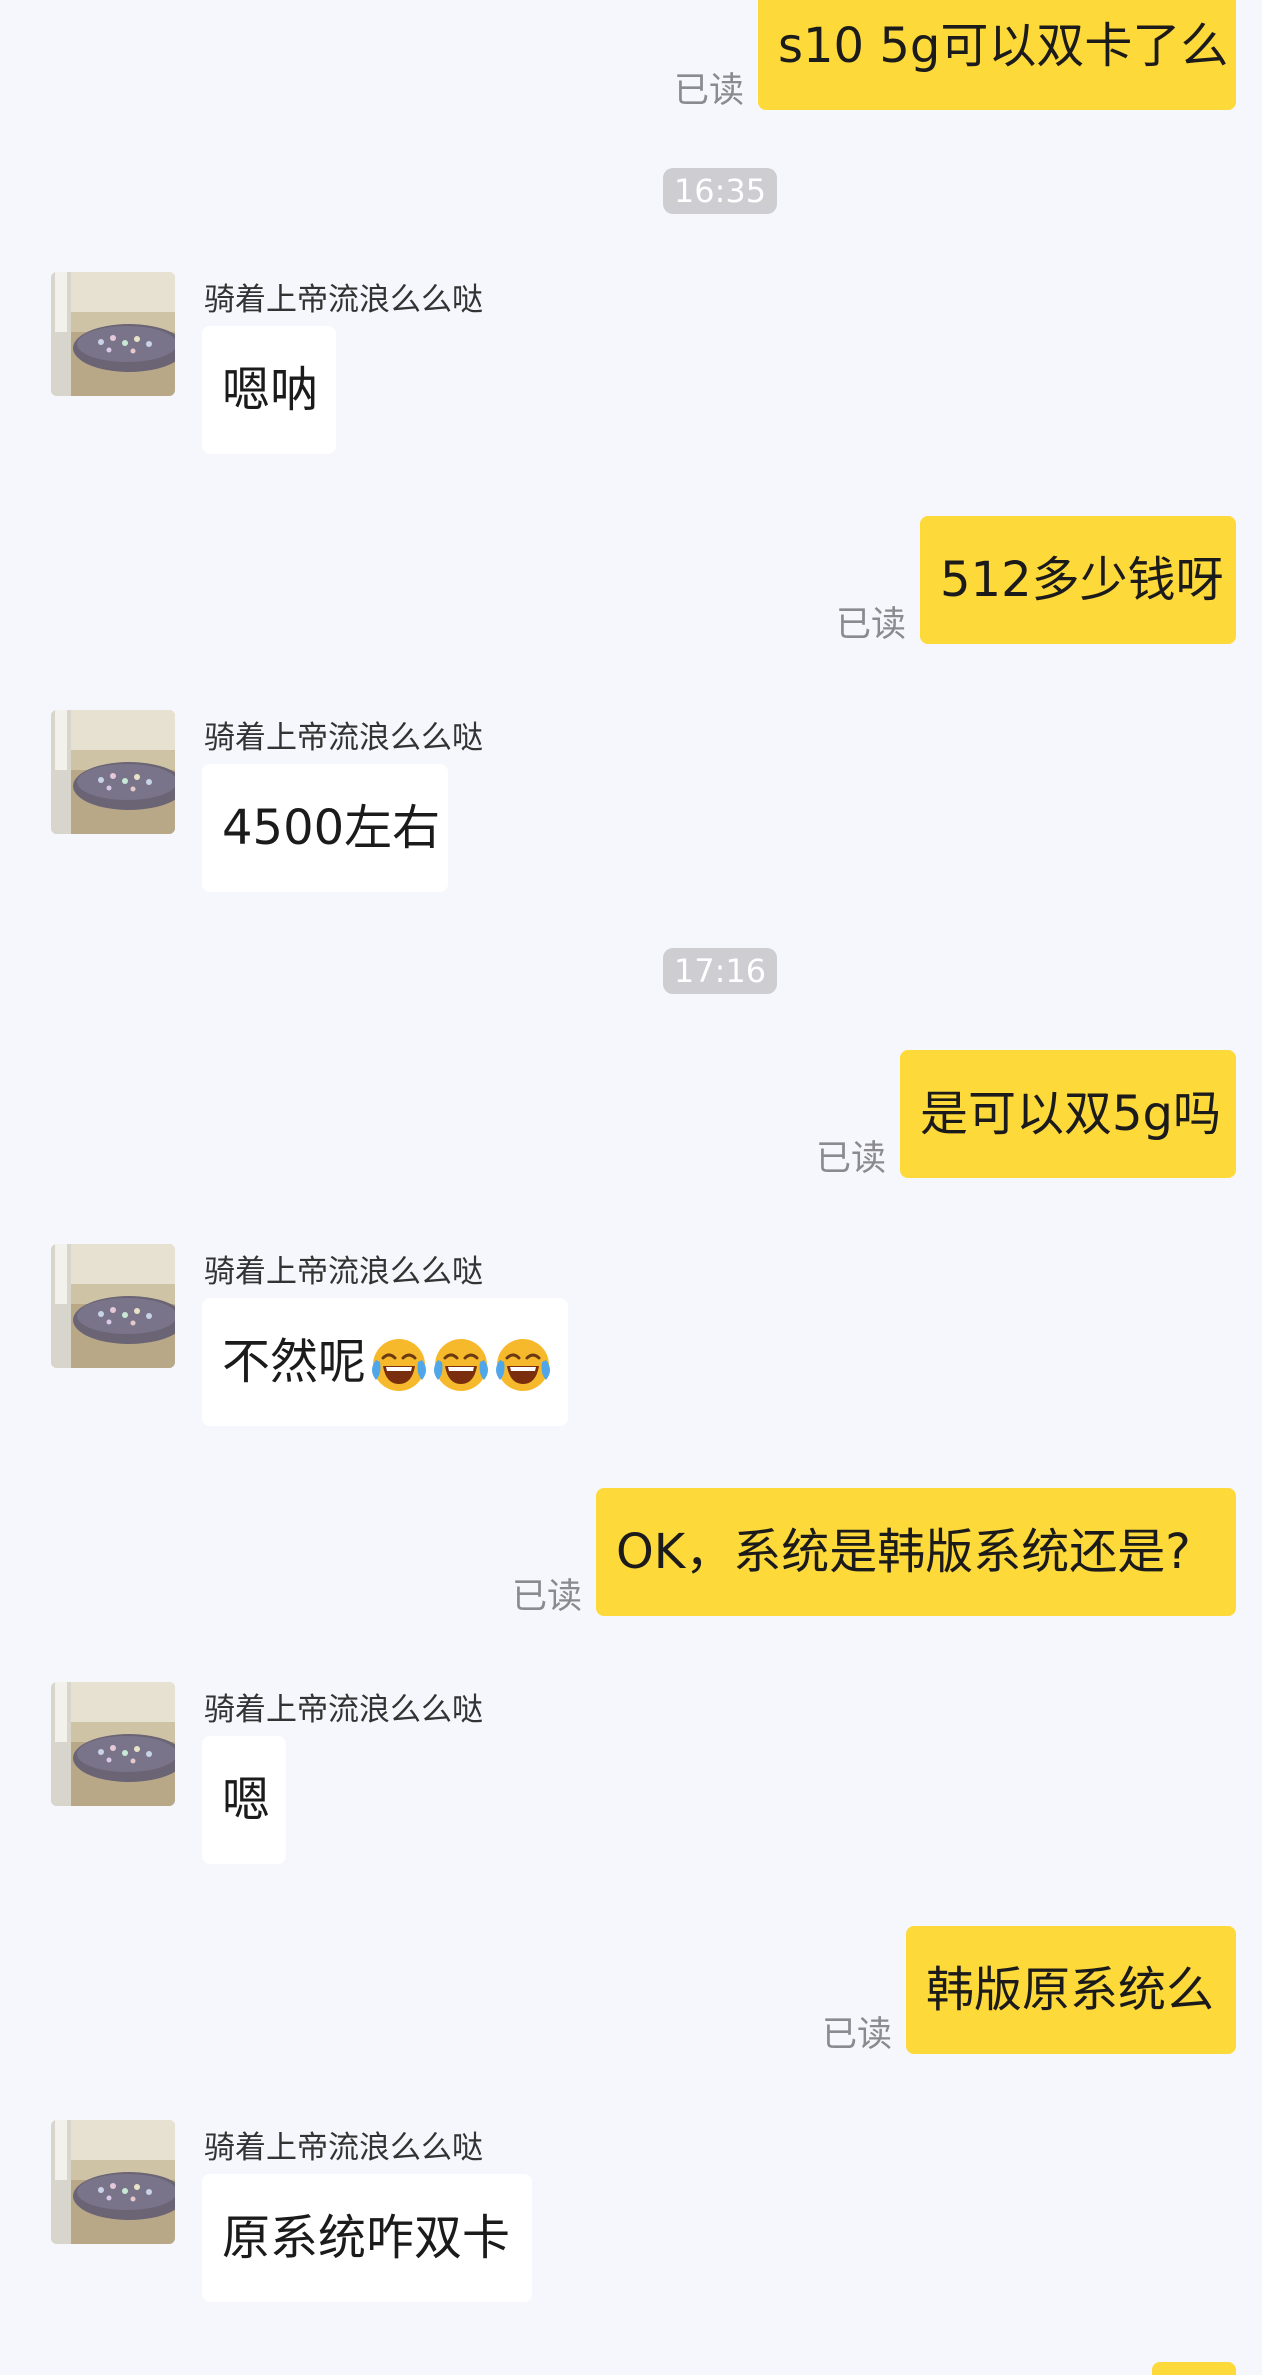 This screenshot has height=2375, width=1262. What do you see at coordinates (1071, 1990) in the screenshot?
I see `message-bubble-outgoing: 韩版原系统么` at bounding box center [1071, 1990].